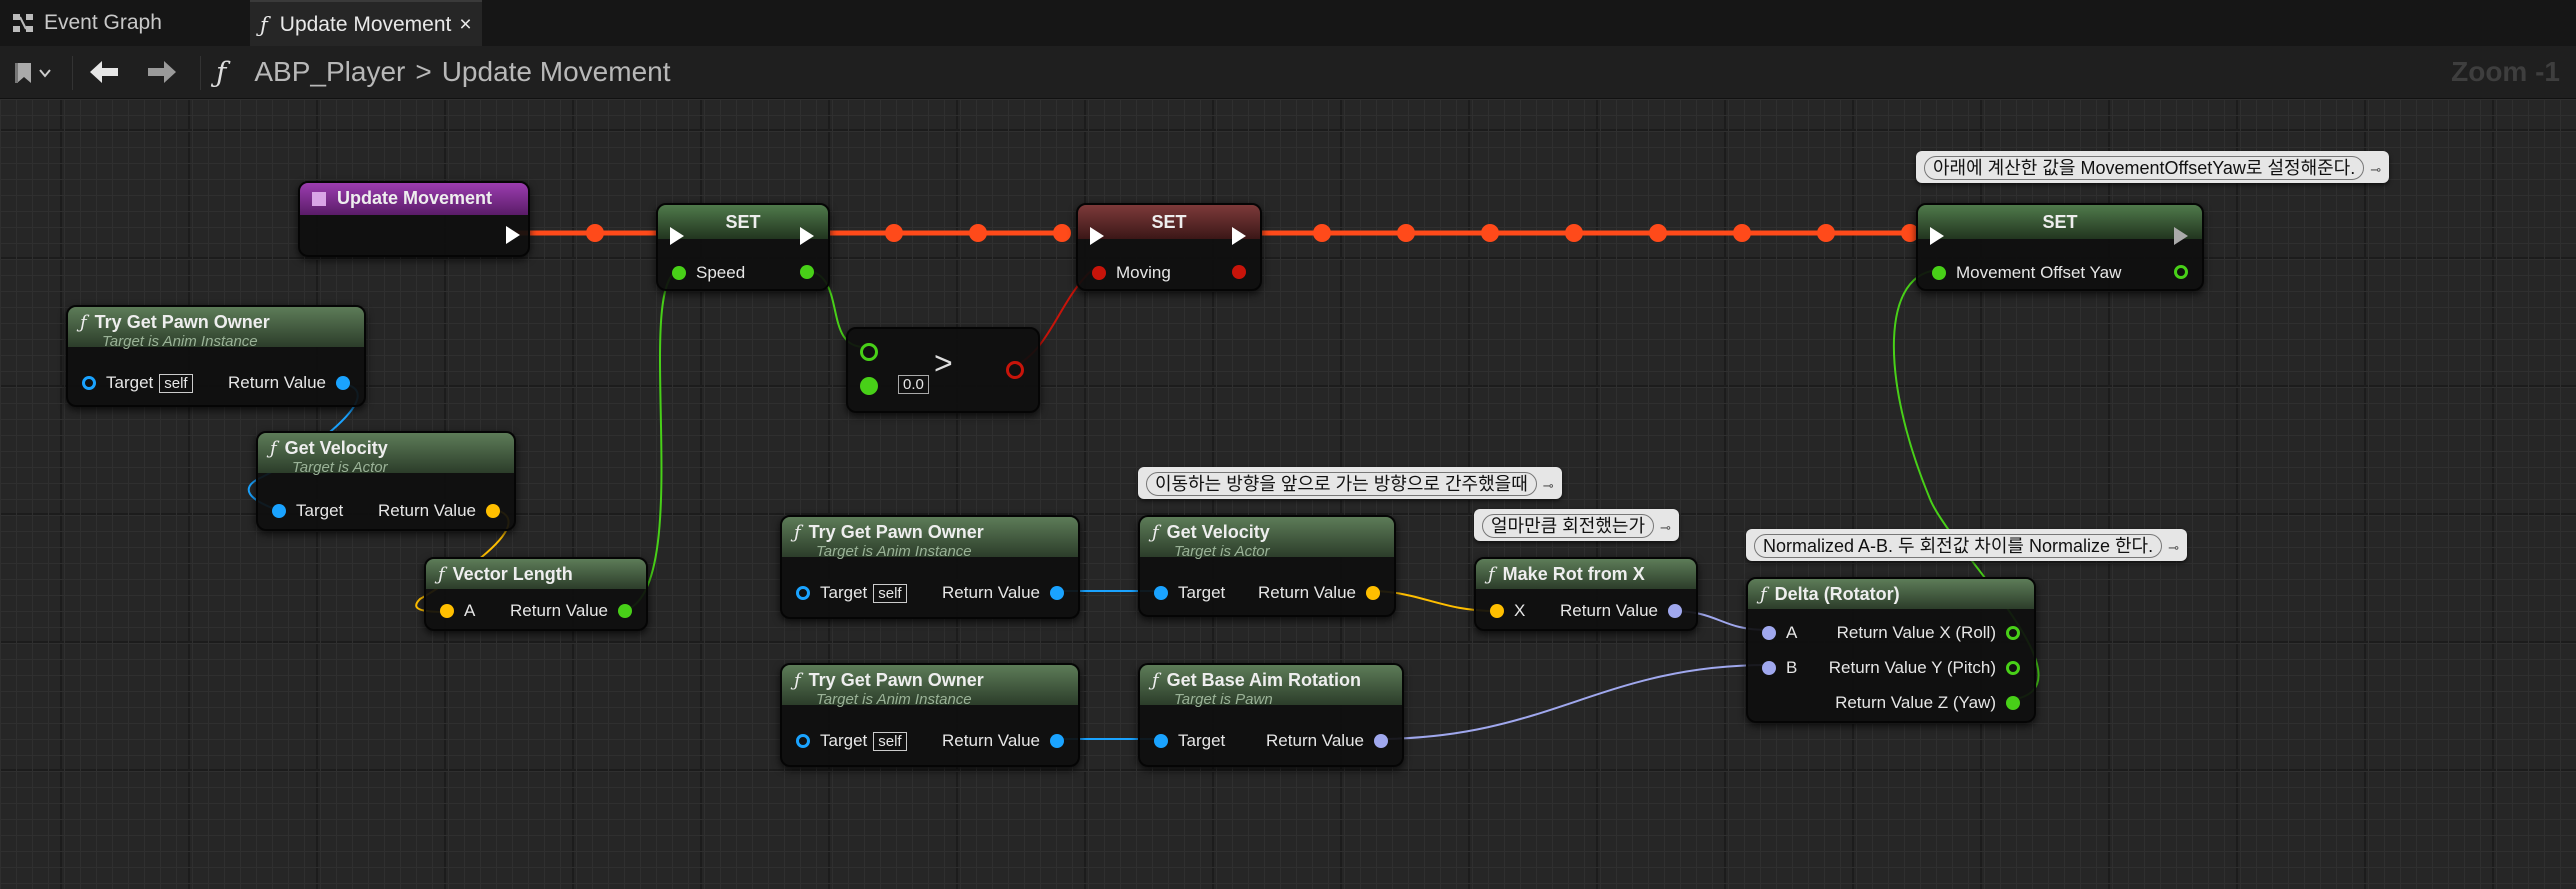  Describe the element at coordinates (1967, 545) in the screenshot. I see `comment-bubble: Normalized A-B. 두 회전값 차이를 Normalize 한다. ⊸` at that location.